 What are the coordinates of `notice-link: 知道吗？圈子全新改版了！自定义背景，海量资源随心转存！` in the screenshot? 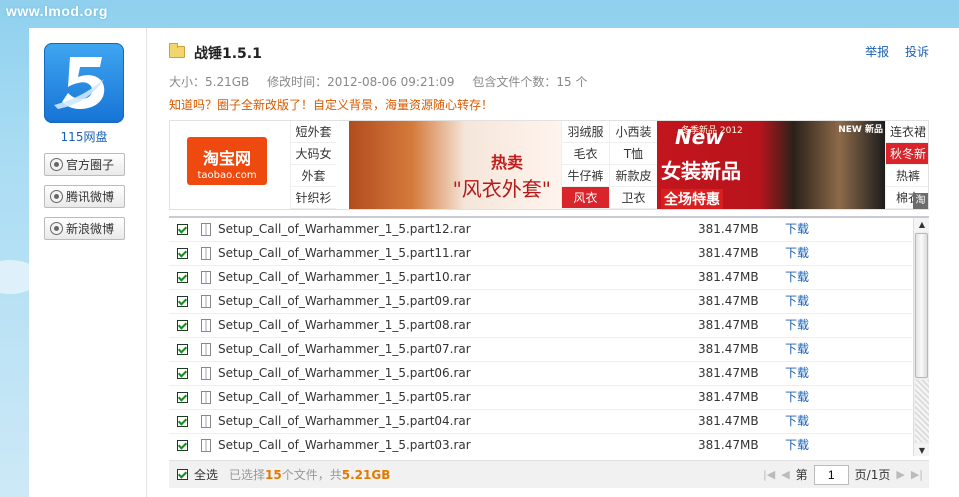 It's located at (331, 104).